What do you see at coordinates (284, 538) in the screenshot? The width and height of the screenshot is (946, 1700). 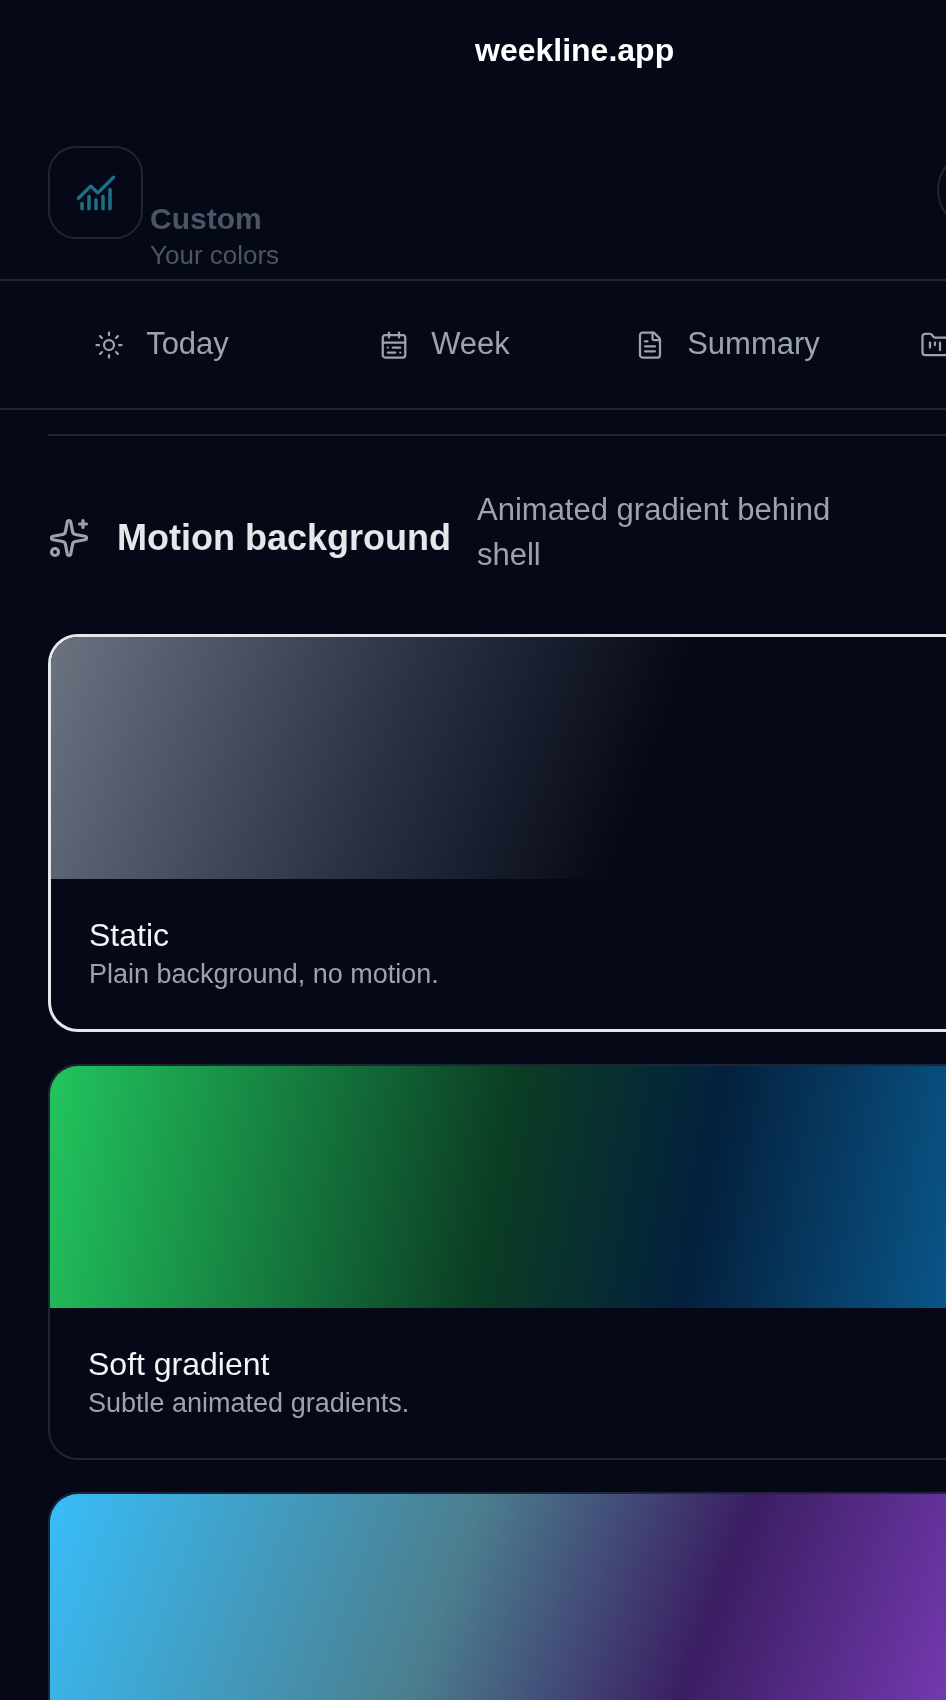 I see `section-title: Motion background` at bounding box center [284, 538].